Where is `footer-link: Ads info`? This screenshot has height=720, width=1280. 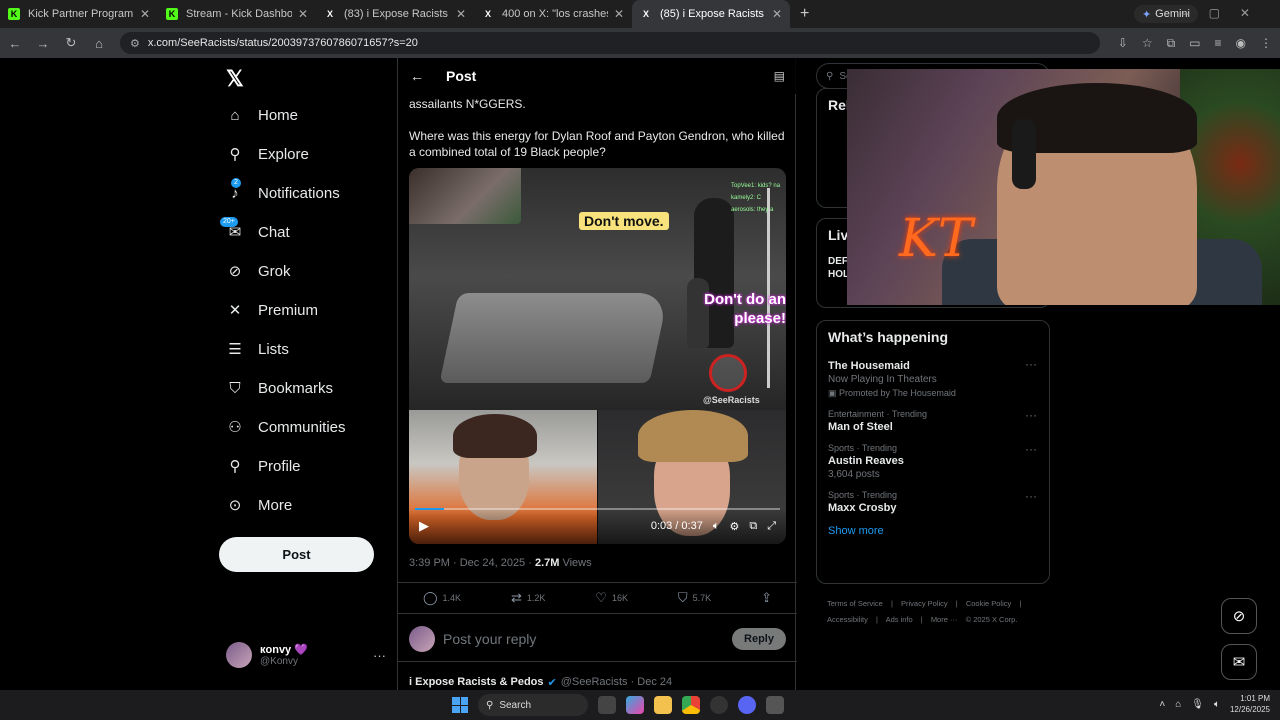
footer-link: Ads info is located at coordinates (899, 619).